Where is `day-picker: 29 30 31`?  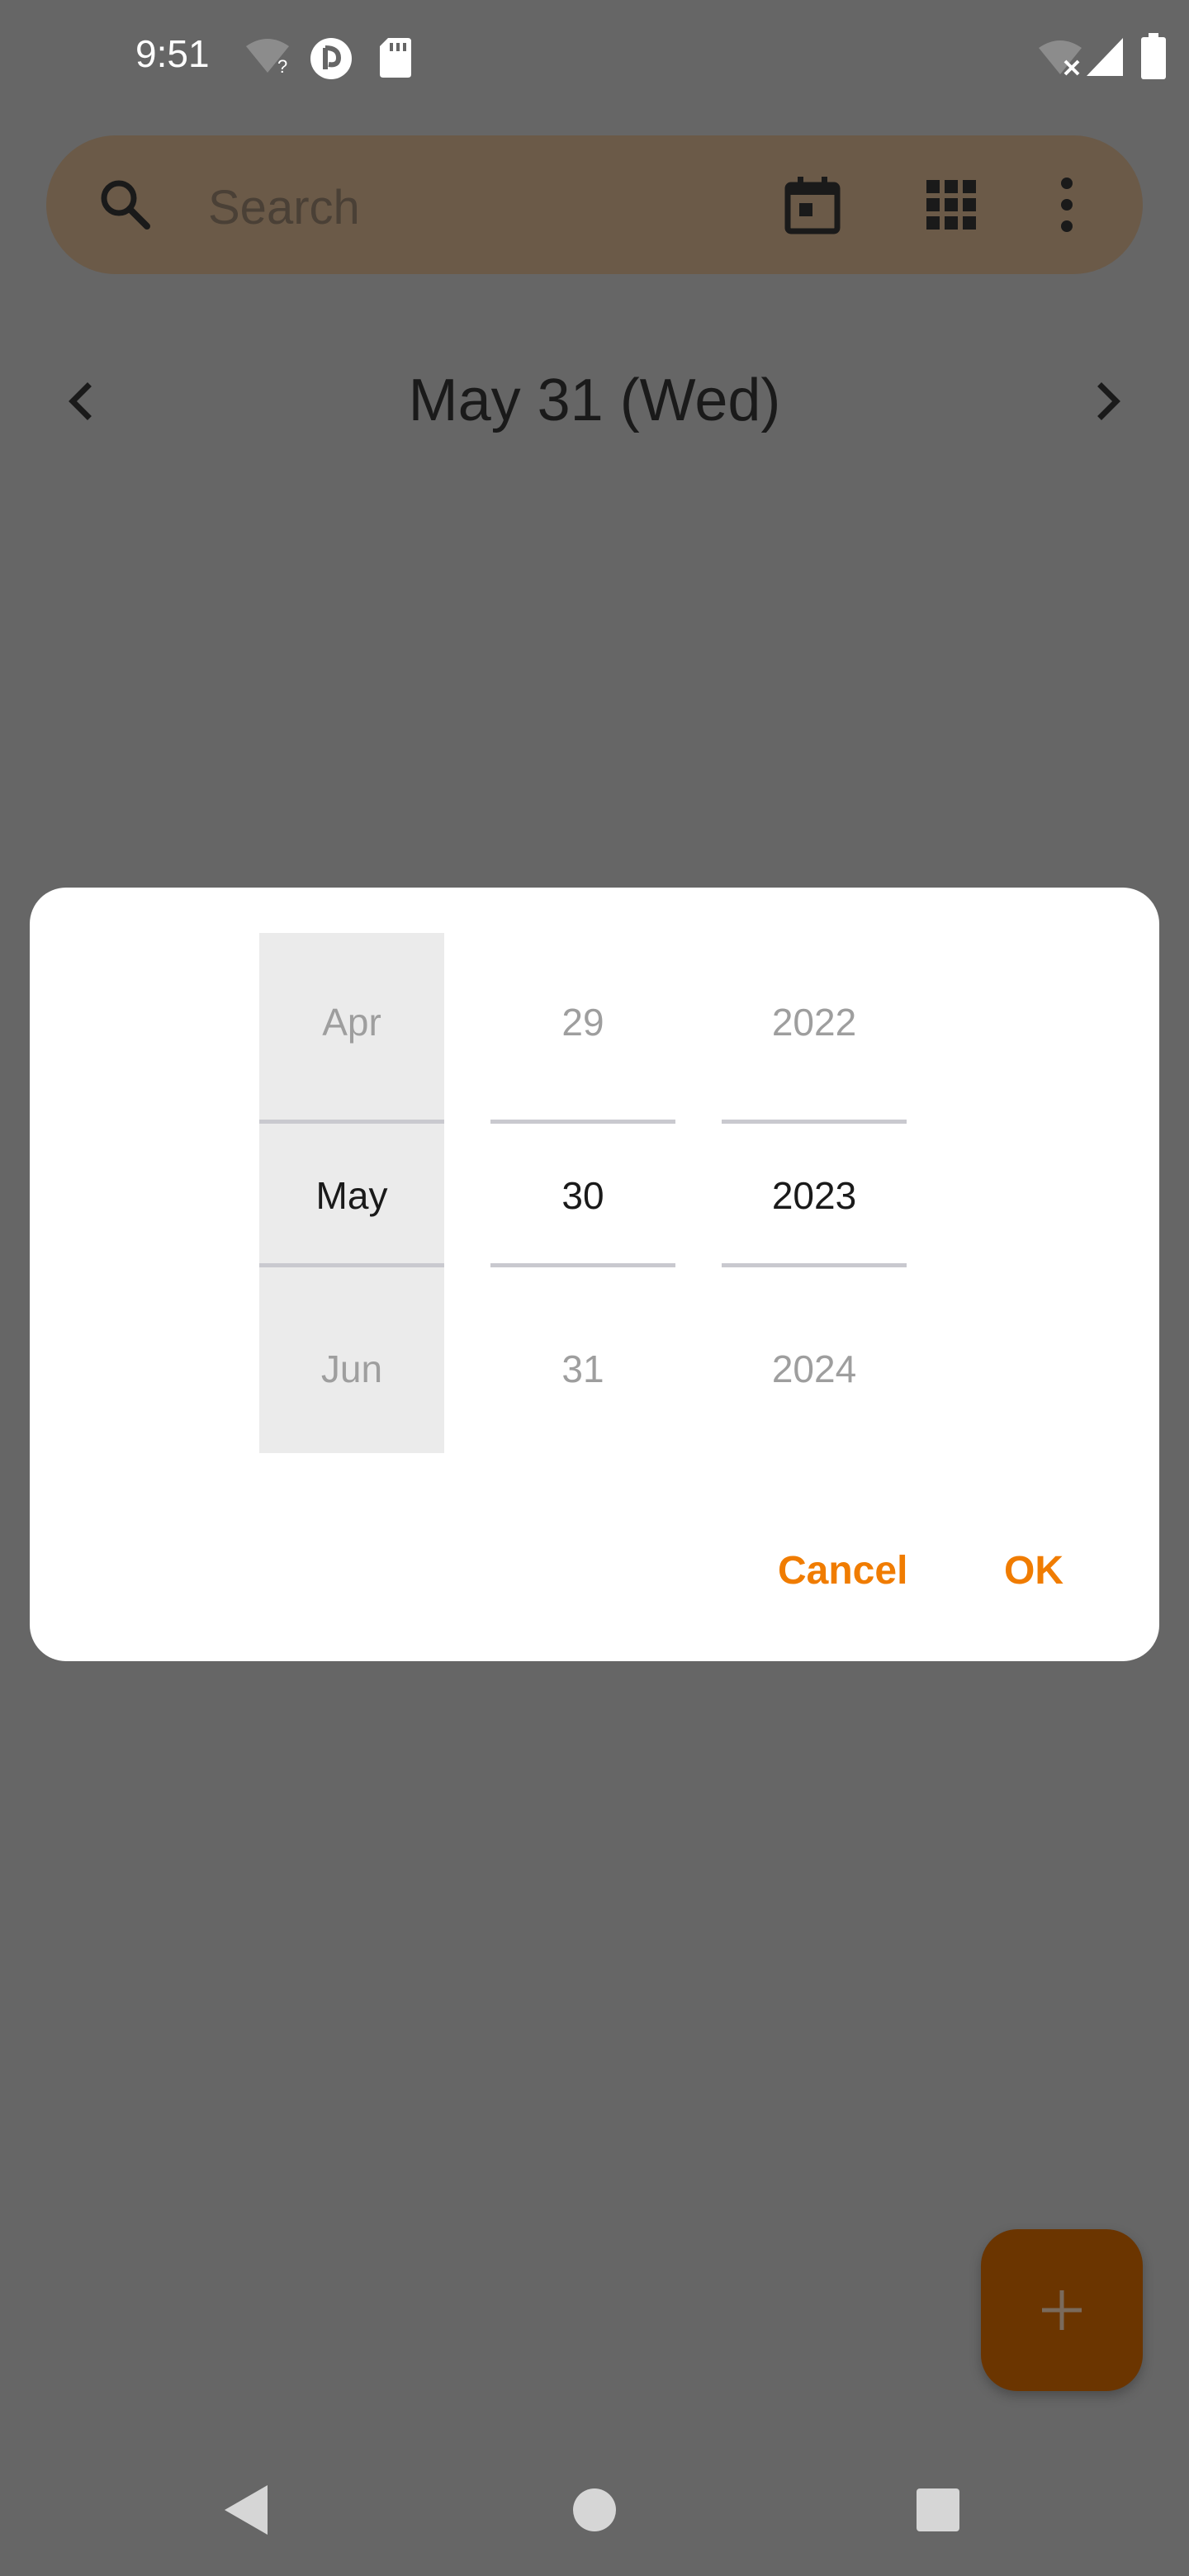
day-picker: 29 30 31 is located at coordinates (582, 1193).